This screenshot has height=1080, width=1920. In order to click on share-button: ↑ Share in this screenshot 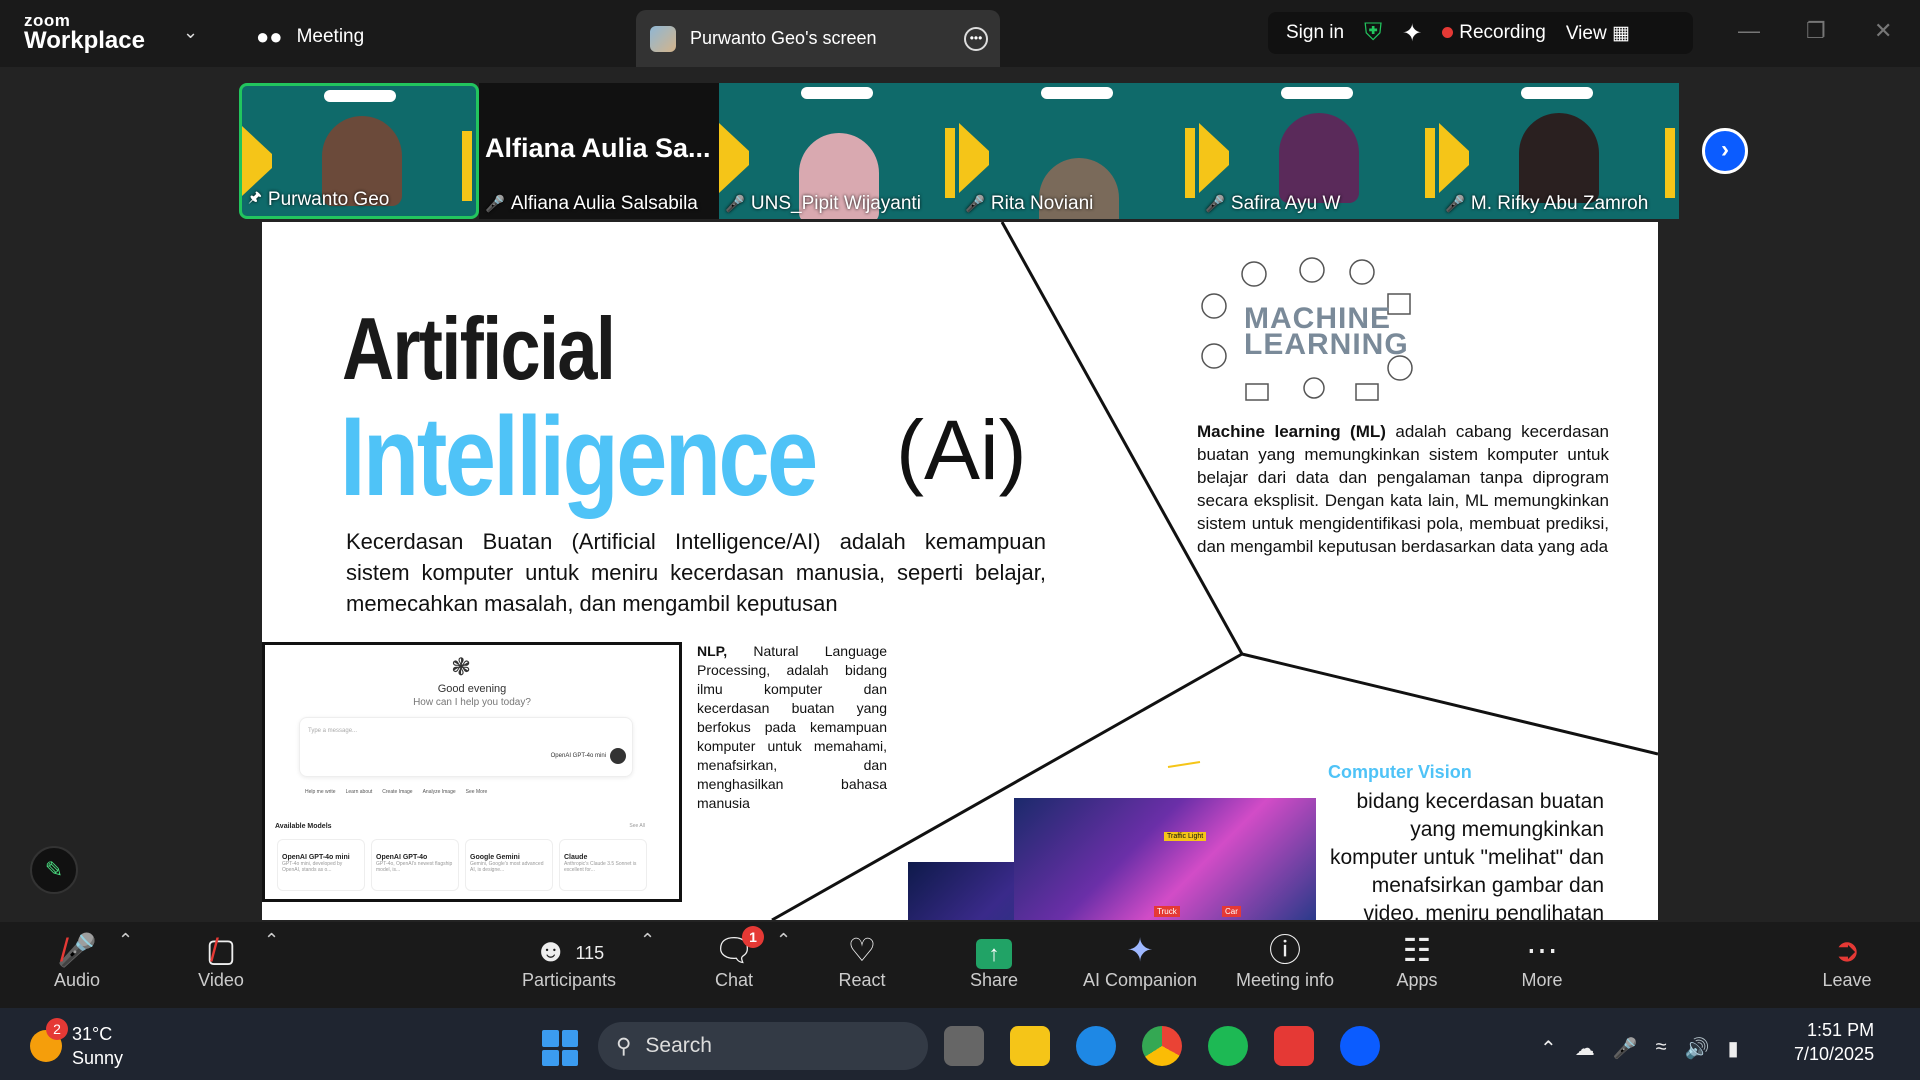, I will do `click(994, 960)`.